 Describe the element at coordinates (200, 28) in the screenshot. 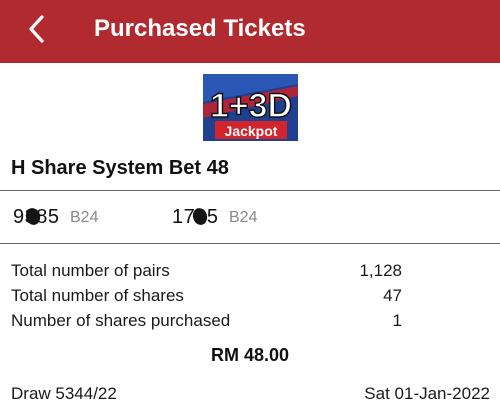

I see `page-title: Purchased Tickets` at that location.